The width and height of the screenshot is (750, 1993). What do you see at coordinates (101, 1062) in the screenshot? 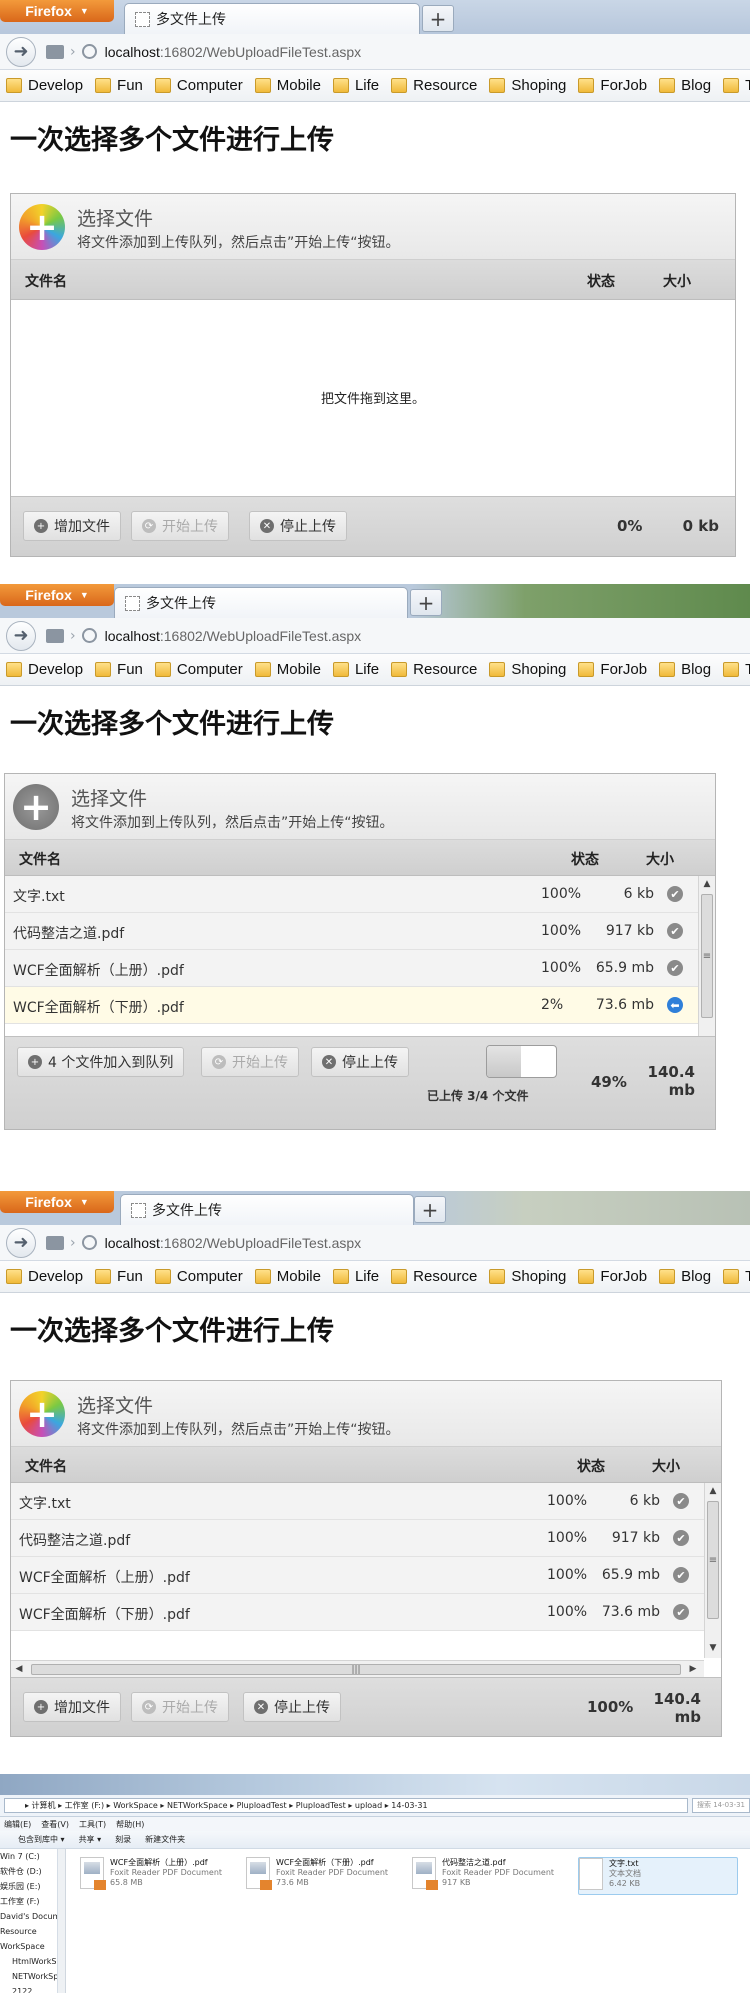
I see `add-files-button: +4 个文件加入到队列` at bounding box center [101, 1062].